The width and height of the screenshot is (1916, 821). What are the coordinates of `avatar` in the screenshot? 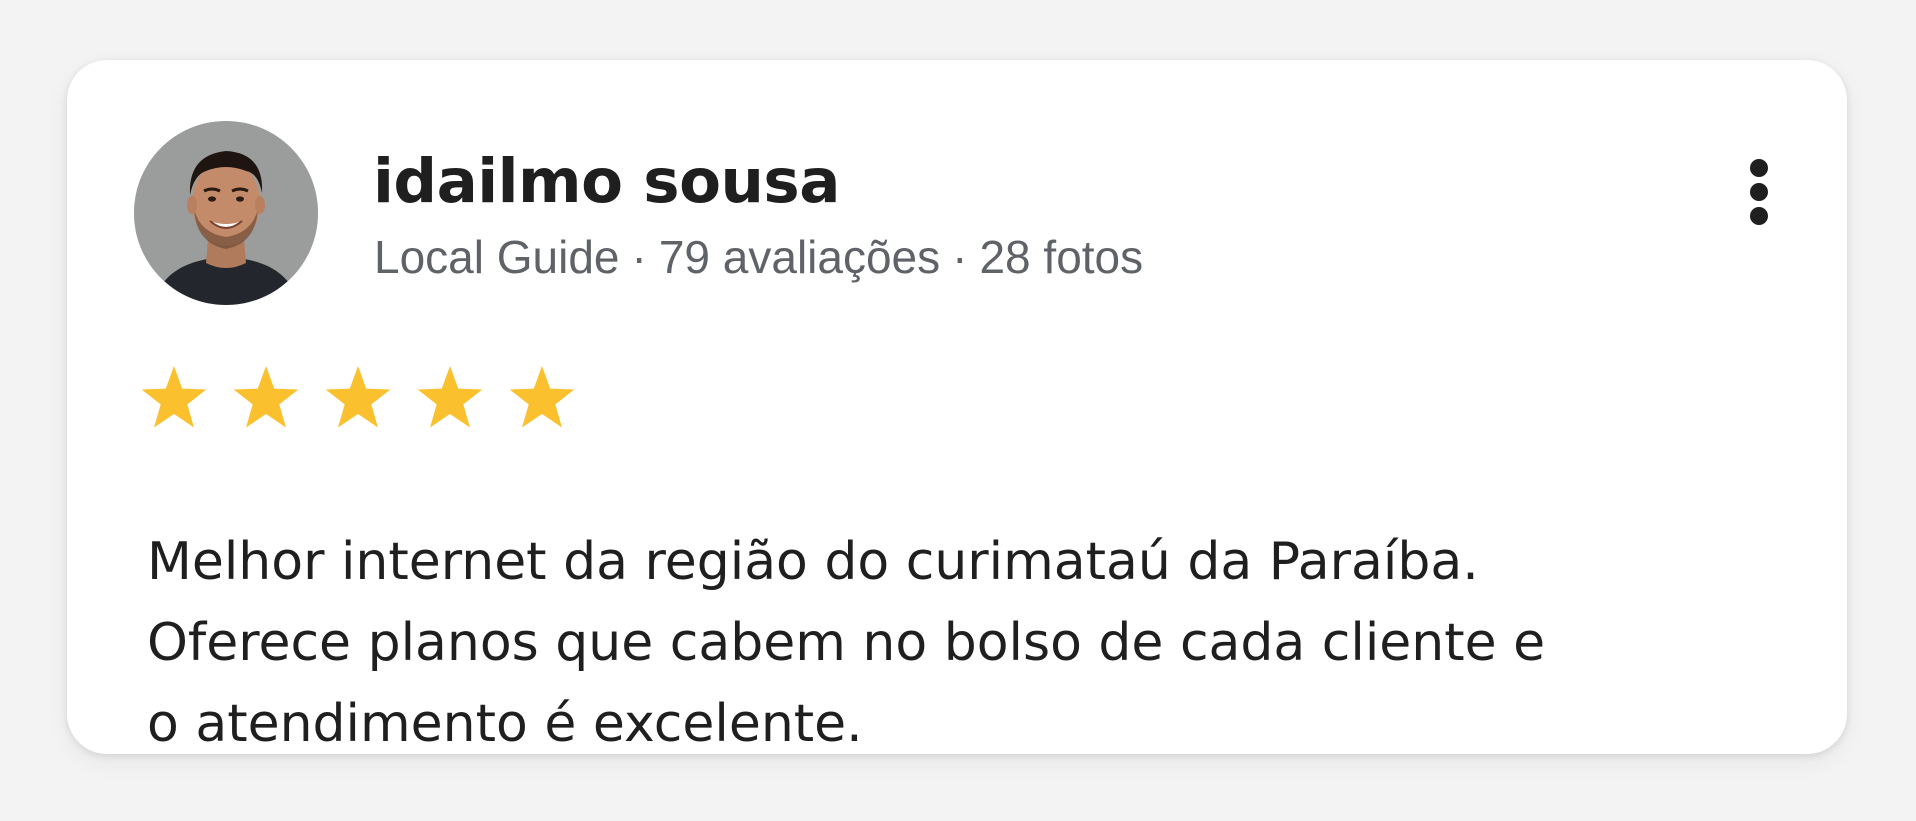 It's located at (226, 213).